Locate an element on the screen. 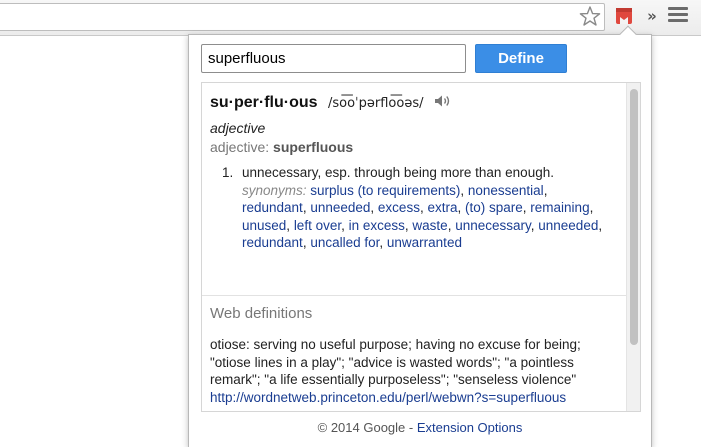 Image resolution: width=701 pixels, height=447 pixels. web-definitions-heading: Web definitions is located at coordinates (261, 313).